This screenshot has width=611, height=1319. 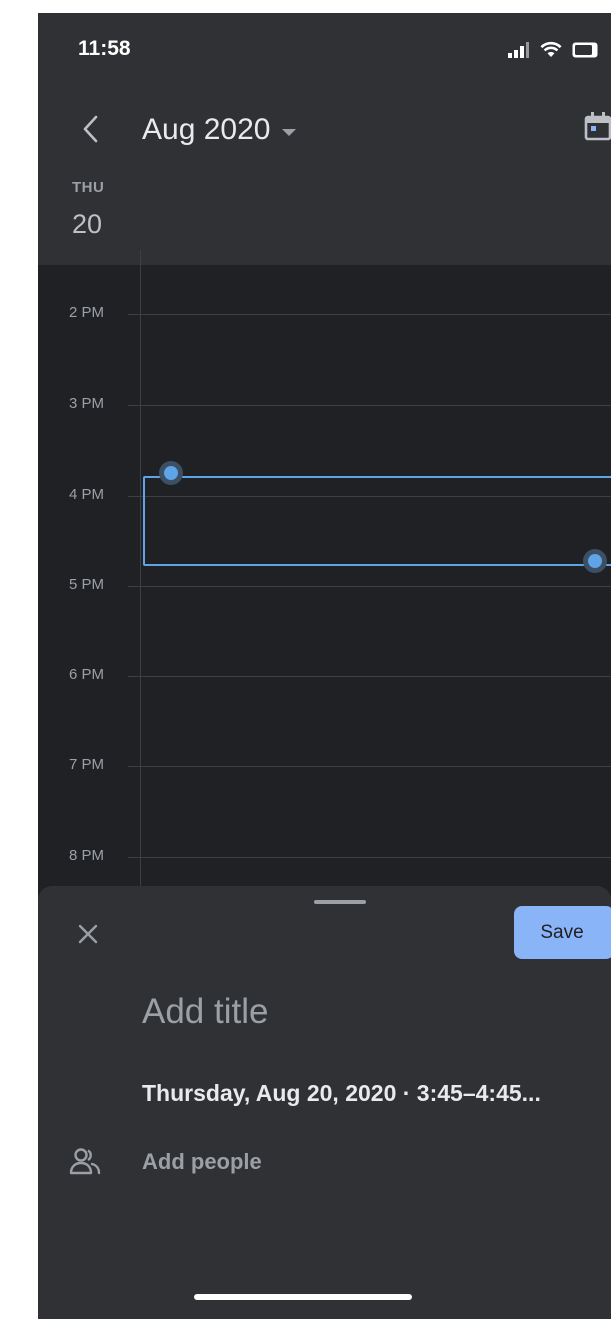 I want to click on sheet-drag-handle, so click(x=340, y=902).